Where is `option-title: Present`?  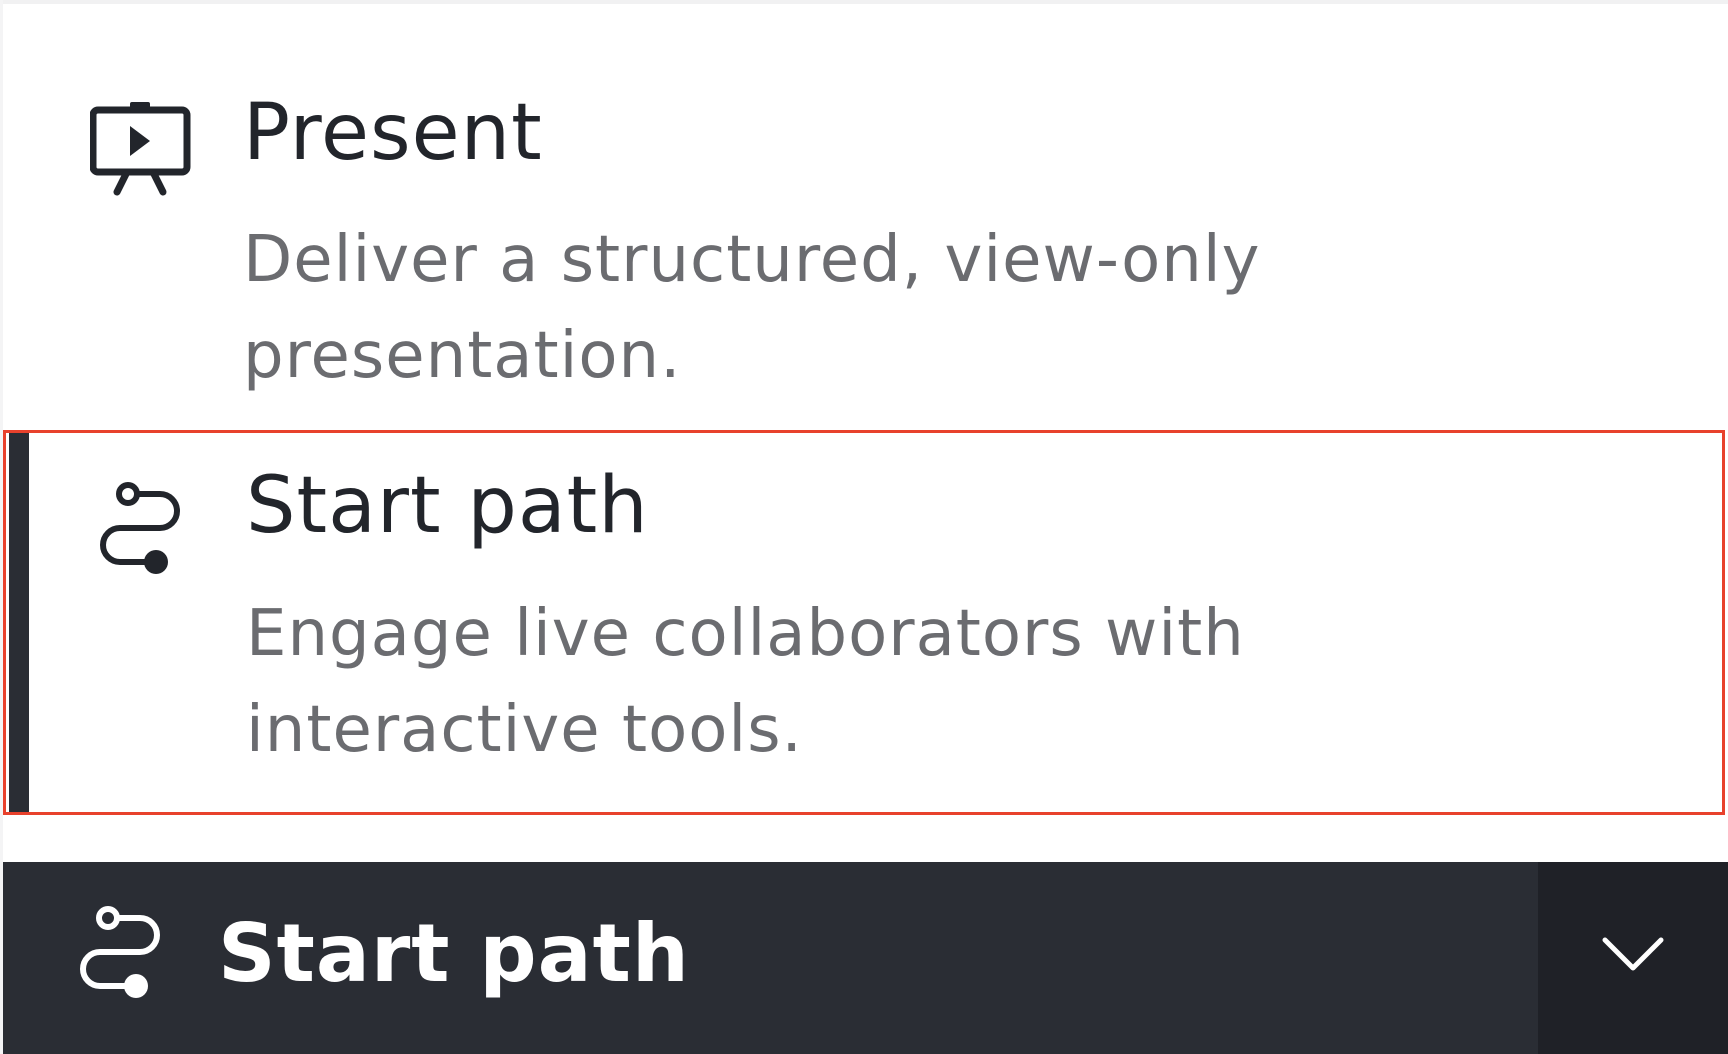
option-title: Present is located at coordinates (393, 133).